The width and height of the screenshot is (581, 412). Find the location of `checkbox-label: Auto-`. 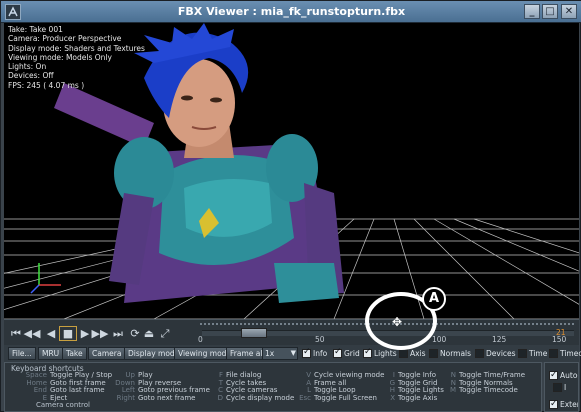

checkbox-label: Auto- is located at coordinates (569, 375).